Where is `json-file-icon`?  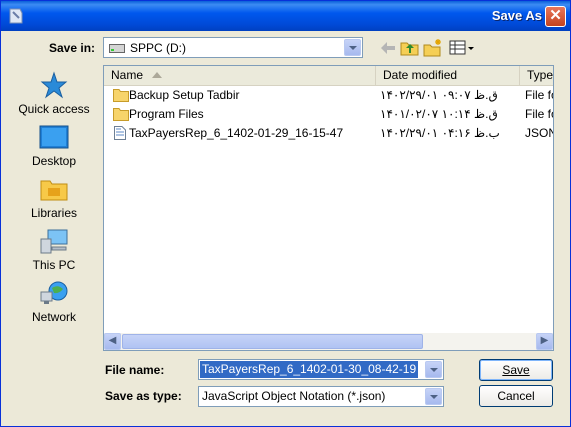
json-file-icon is located at coordinates (120, 133).